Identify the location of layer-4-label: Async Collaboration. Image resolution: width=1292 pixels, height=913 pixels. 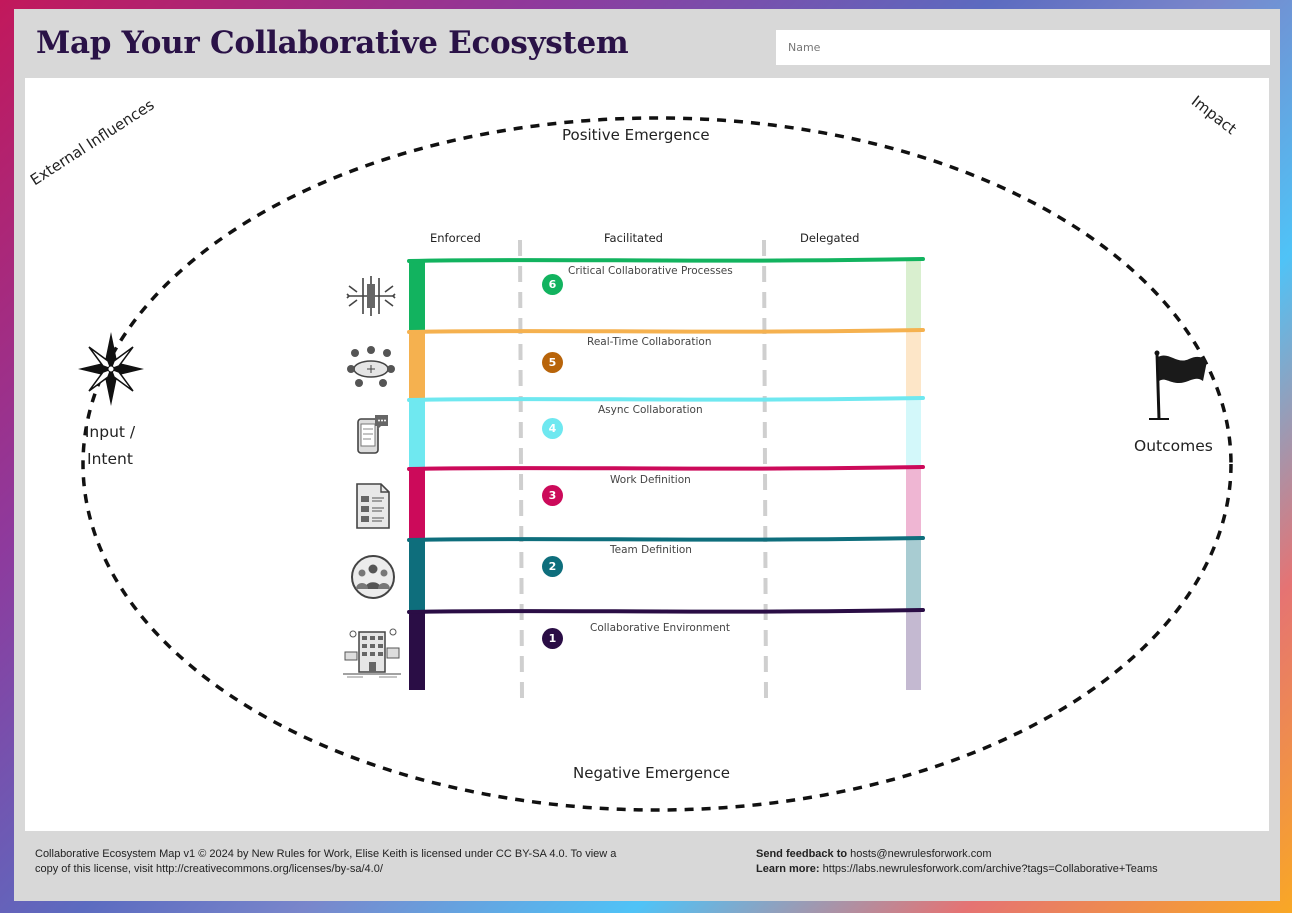
(650, 410).